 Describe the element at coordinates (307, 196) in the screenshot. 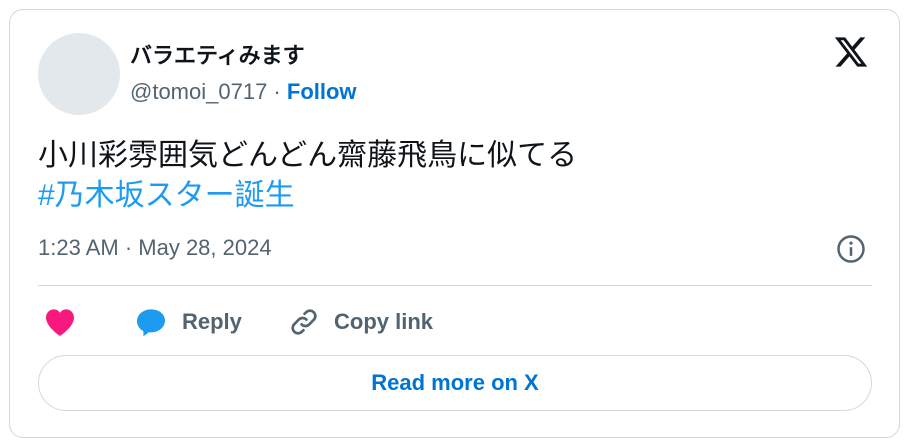

I see `hashtag-link: #乃木坂スター誕生` at that location.